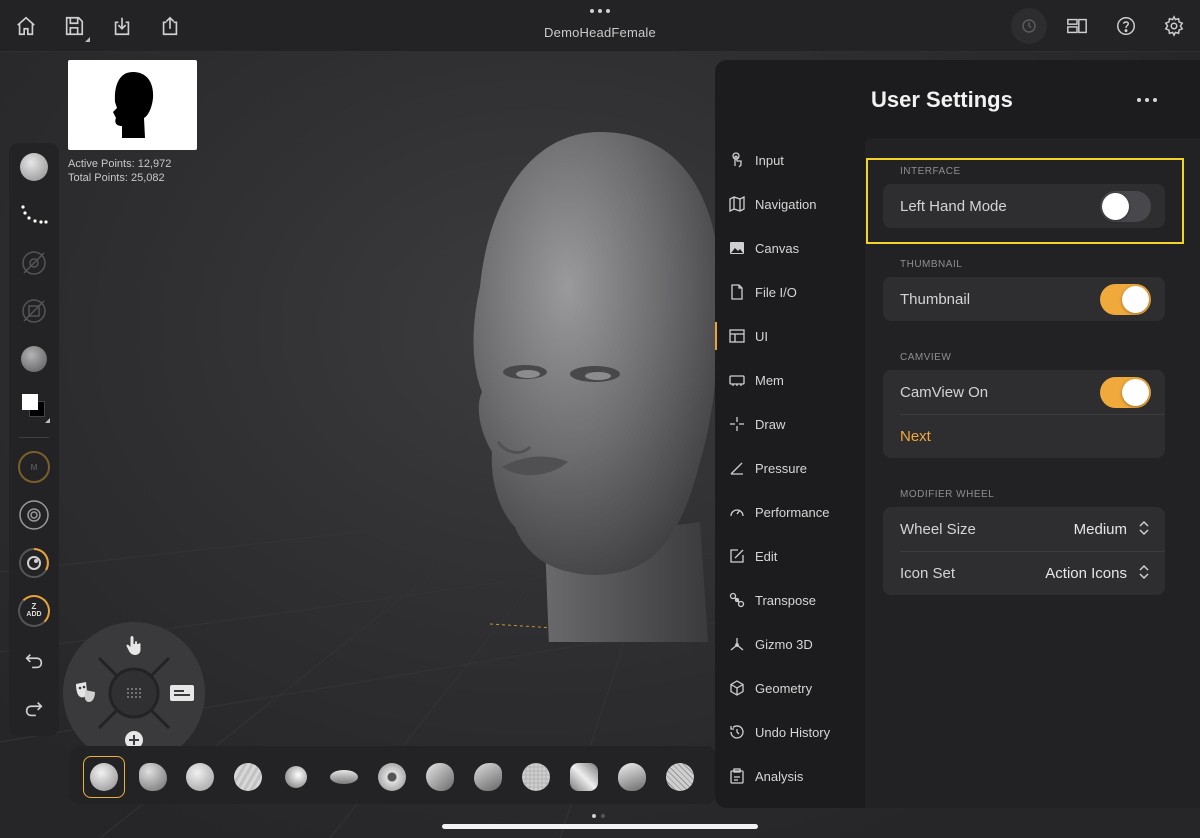 The width and height of the screenshot is (1200, 838). I want to click on brush-palette, so click(393, 775).